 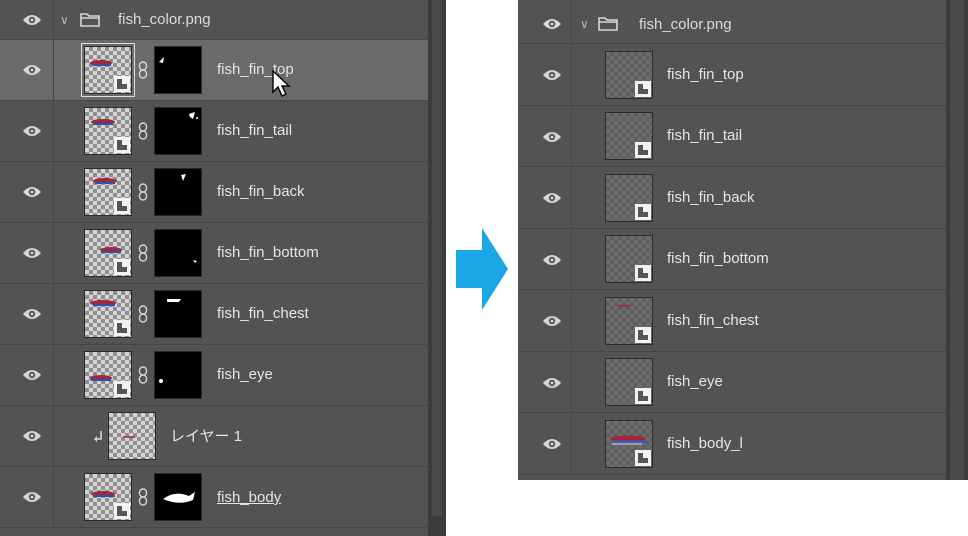 What do you see at coordinates (206, 437) in the screenshot?
I see `layer-name: レイヤー 1` at bounding box center [206, 437].